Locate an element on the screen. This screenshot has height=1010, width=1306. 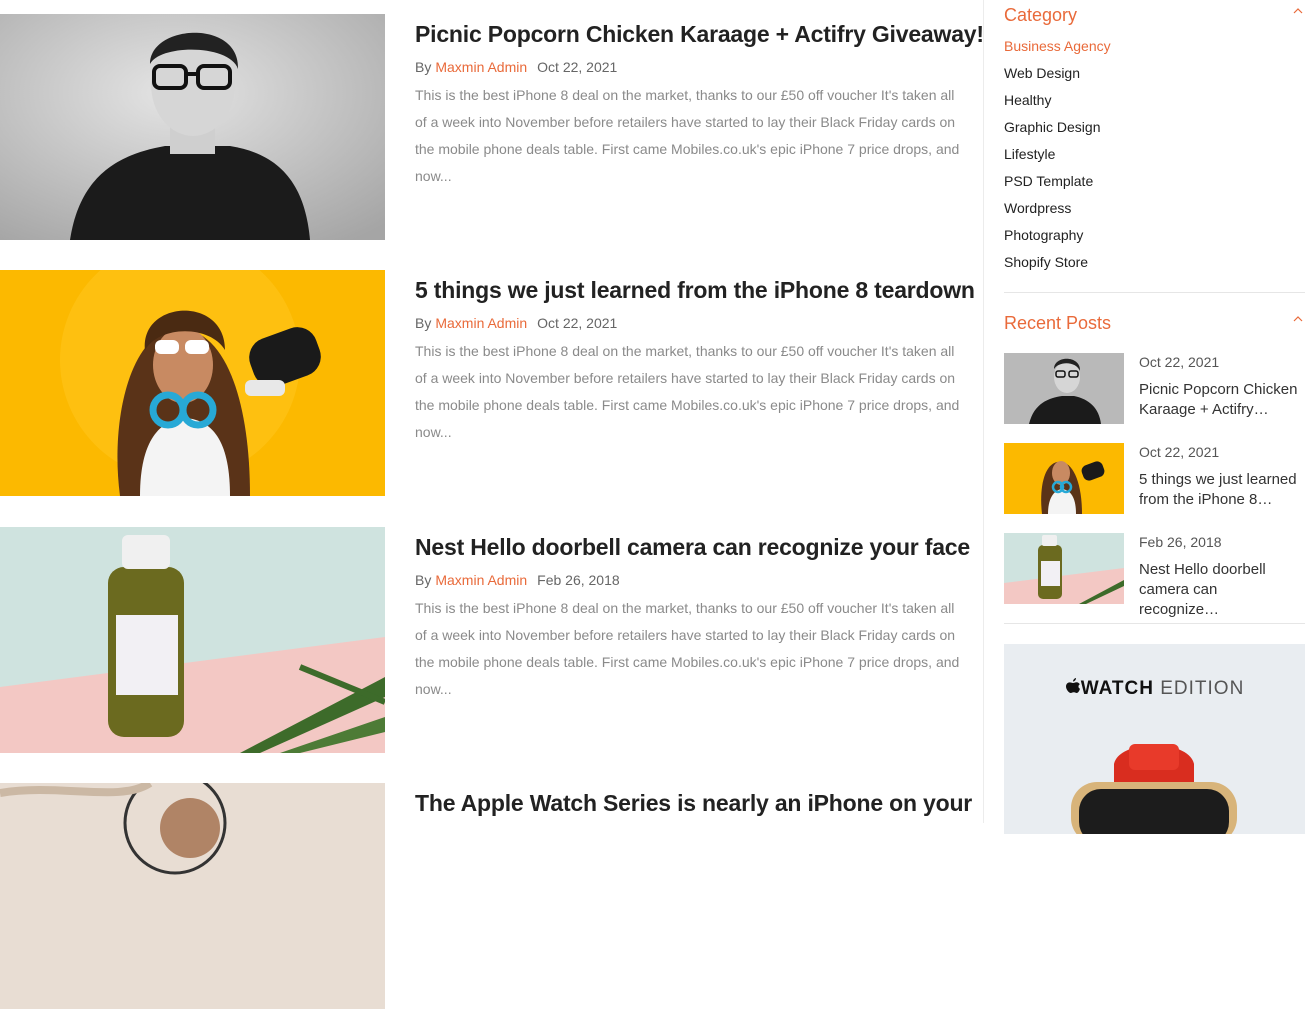
watch-product-image is located at coordinates (1154, 789).